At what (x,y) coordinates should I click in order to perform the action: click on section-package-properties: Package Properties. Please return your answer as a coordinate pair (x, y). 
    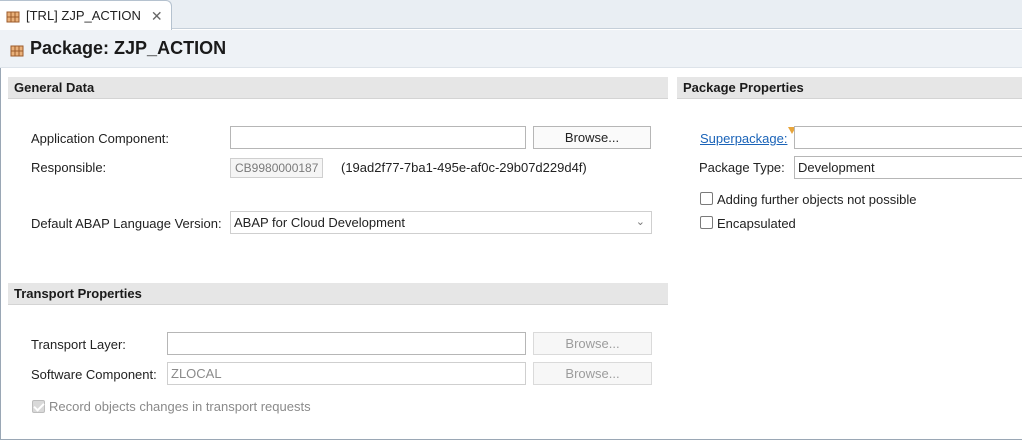
    Looking at the image, I should click on (849, 88).